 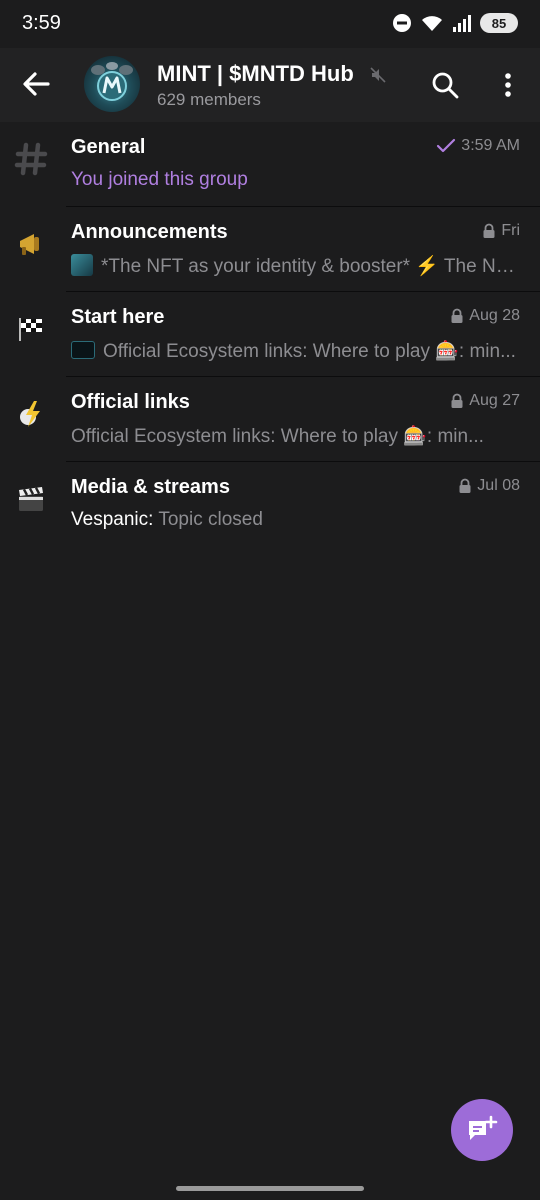 What do you see at coordinates (462, 23) in the screenshot?
I see `signal-icon` at bounding box center [462, 23].